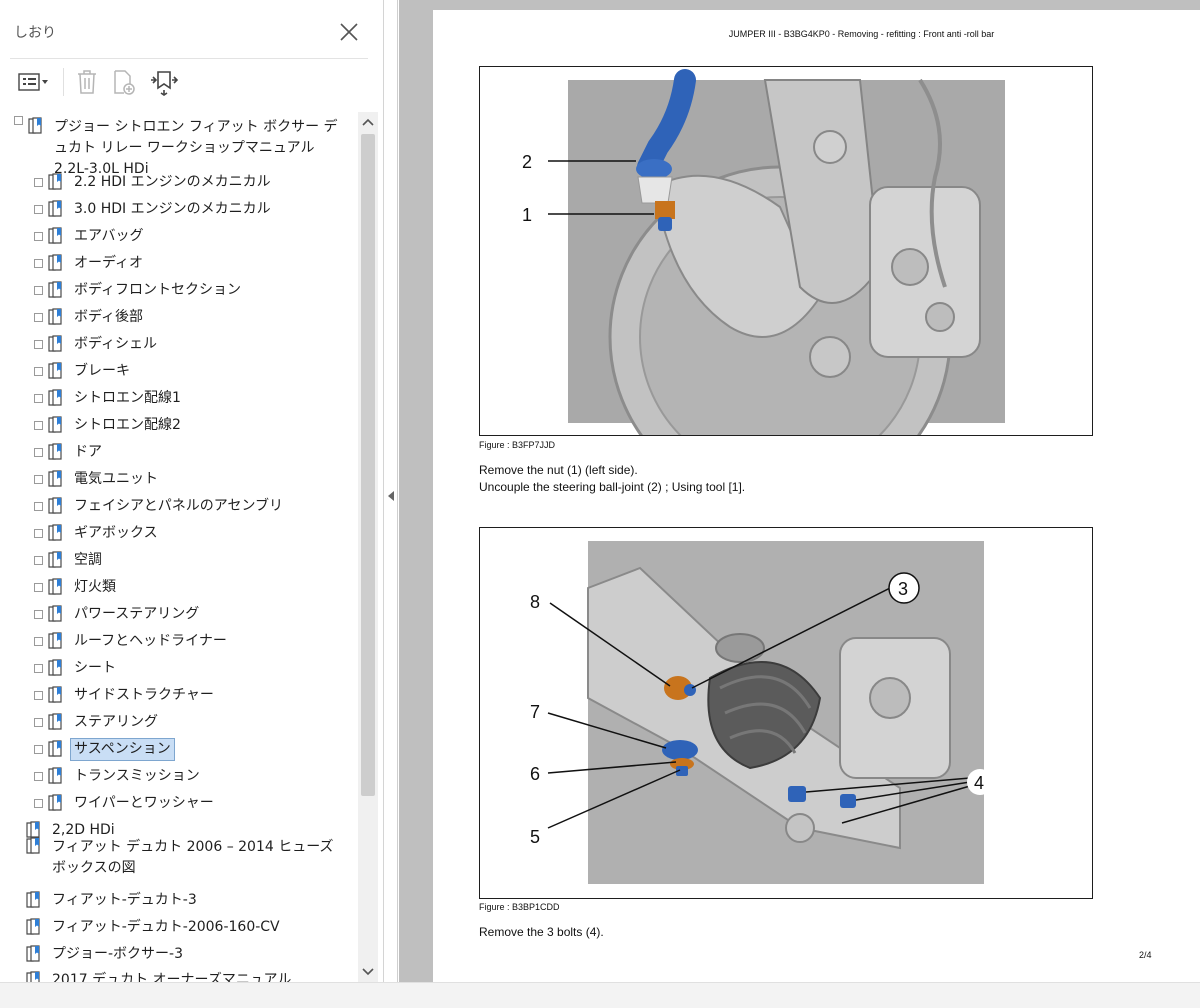 This screenshot has height=1008, width=1200. I want to click on panel-divider, so click(391, 491).